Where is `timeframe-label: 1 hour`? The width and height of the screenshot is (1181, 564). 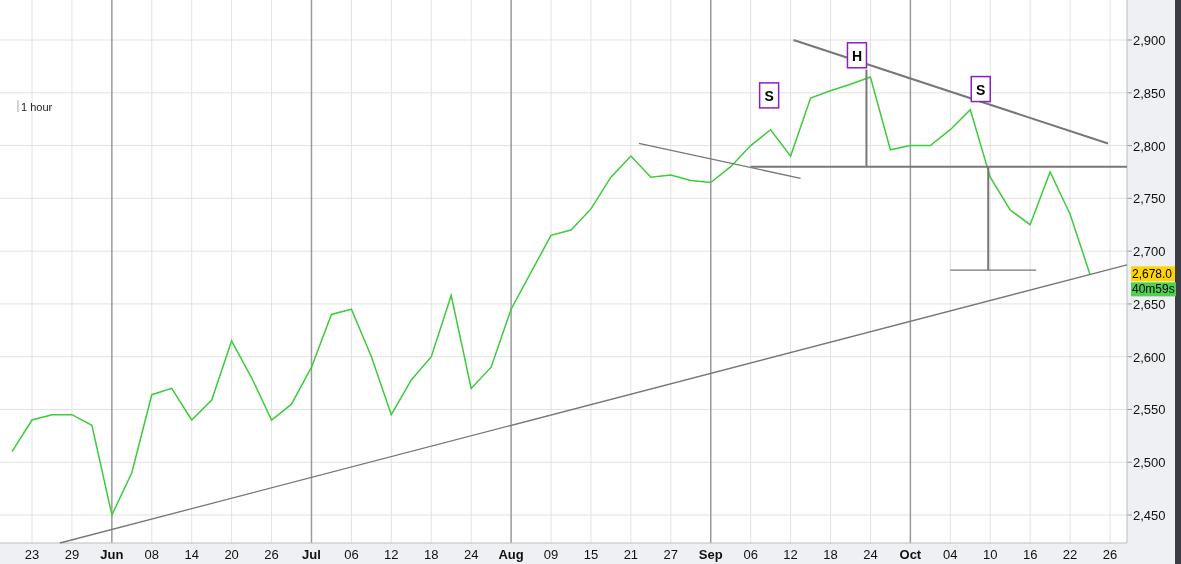
timeframe-label: 1 hour is located at coordinates (37, 107).